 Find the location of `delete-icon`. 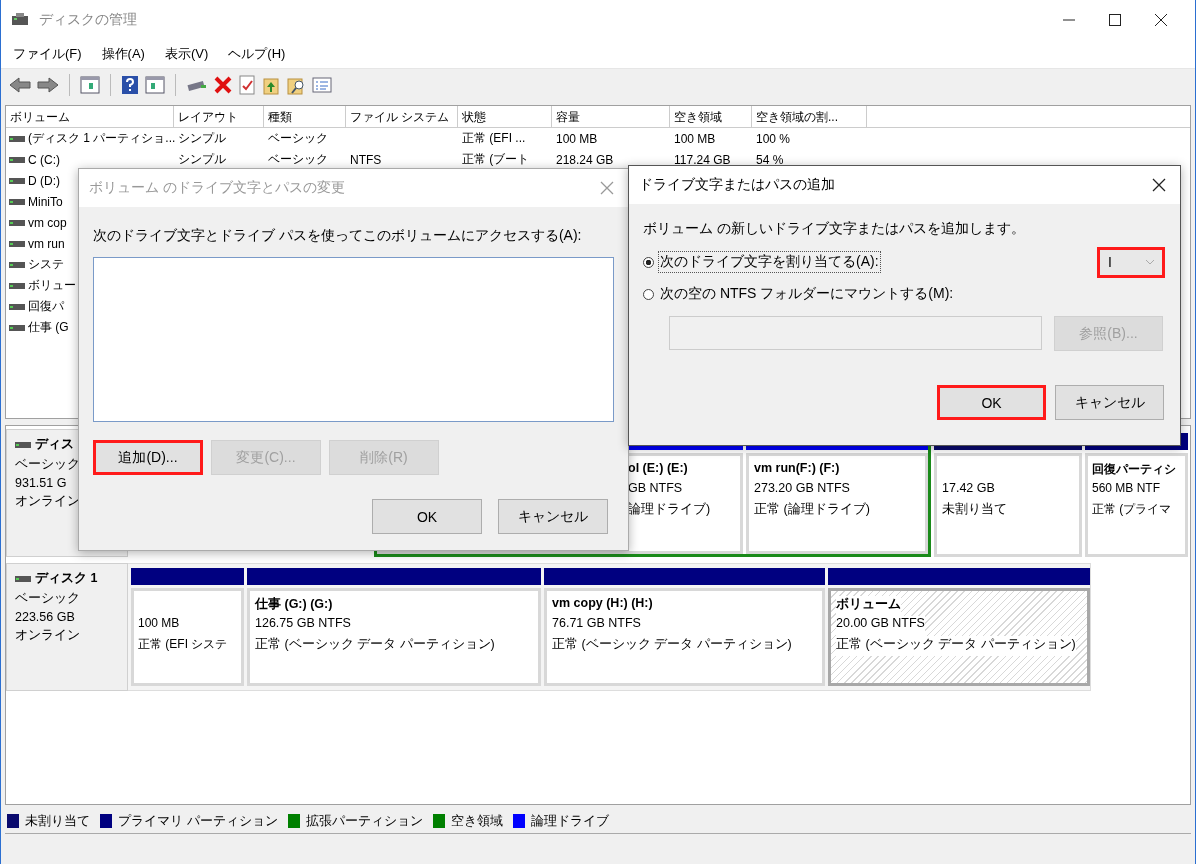

delete-icon is located at coordinates (223, 85).